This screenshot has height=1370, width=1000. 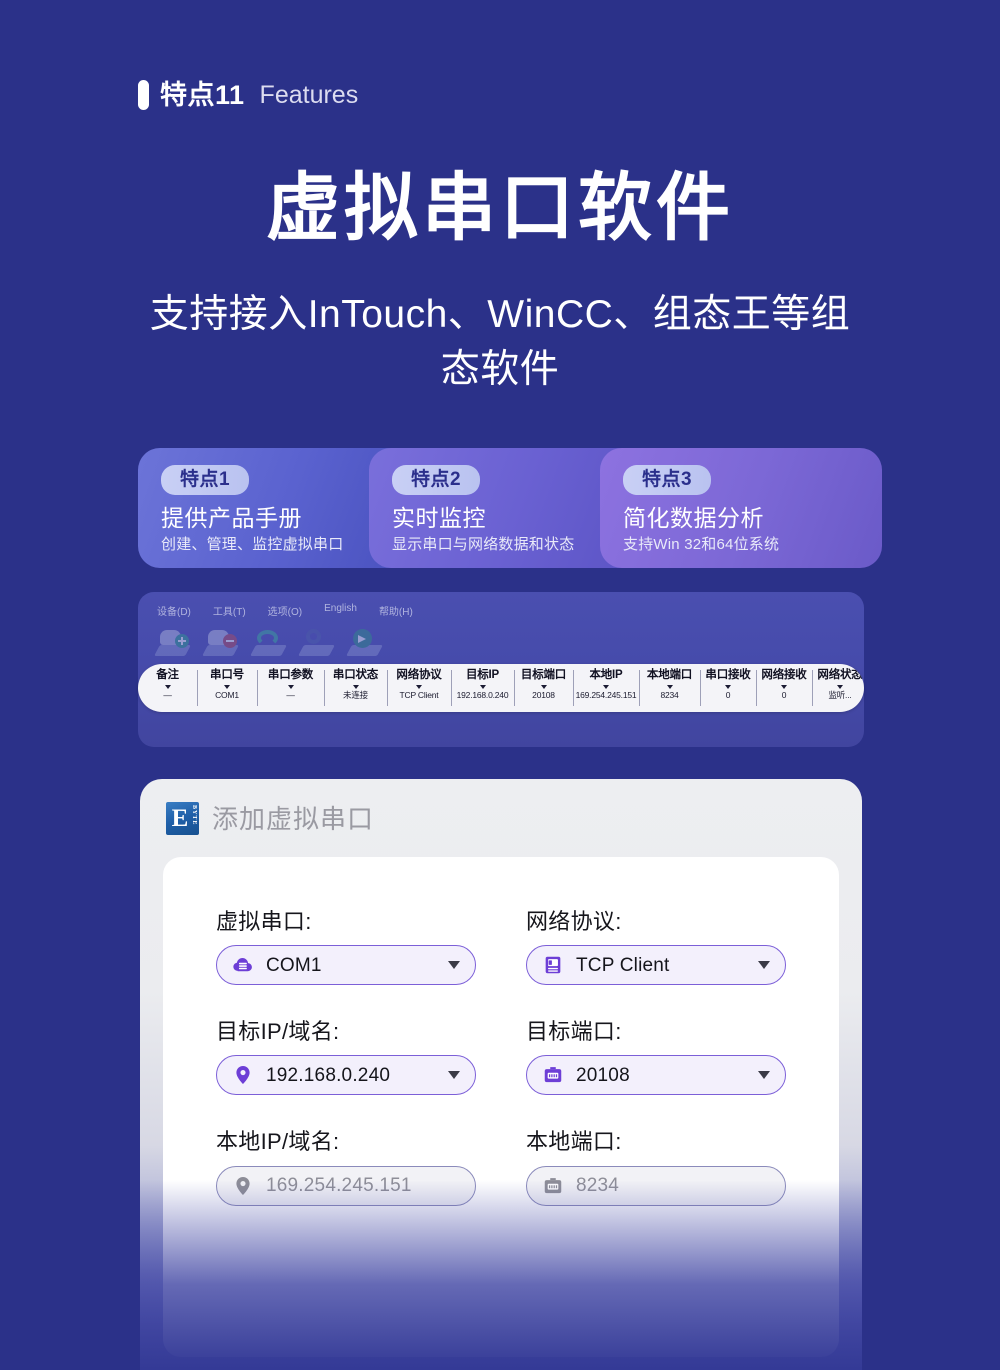 What do you see at coordinates (194, 815) in the screenshot?
I see `logo-brand-text: BYTE` at bounding box center [194, 815].